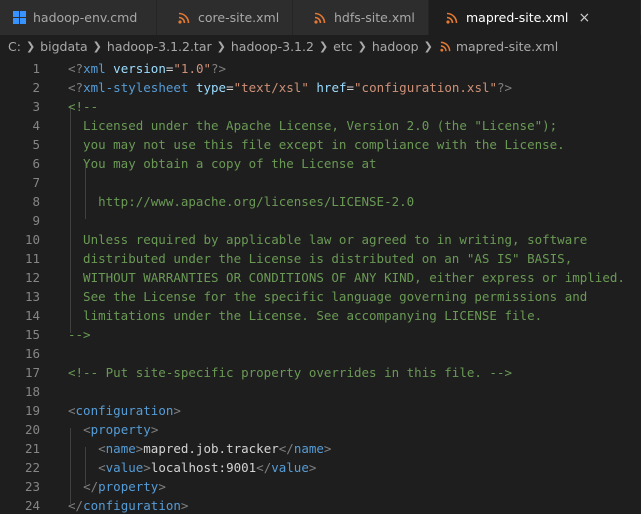 This screenshot has height=514, width=641. What do you see at coordinates (507, 46) in the screenshot?
I see `breadcrumb-item-file: mapred-site.xml` at bounding box center [507, 46].